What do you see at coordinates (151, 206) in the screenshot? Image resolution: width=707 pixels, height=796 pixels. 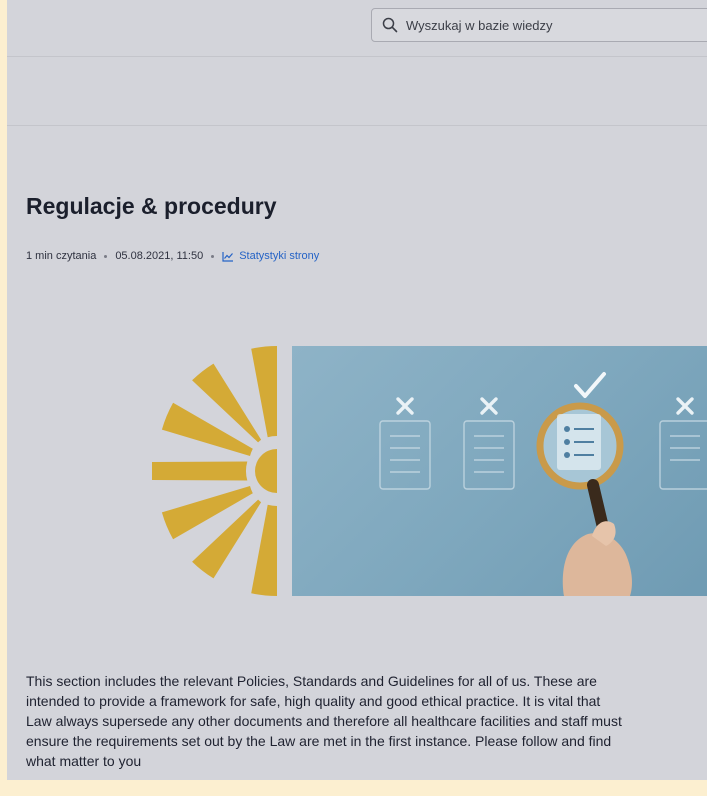 I see `page-title: Regulacje & procedury` at bounding box center [151, 206].